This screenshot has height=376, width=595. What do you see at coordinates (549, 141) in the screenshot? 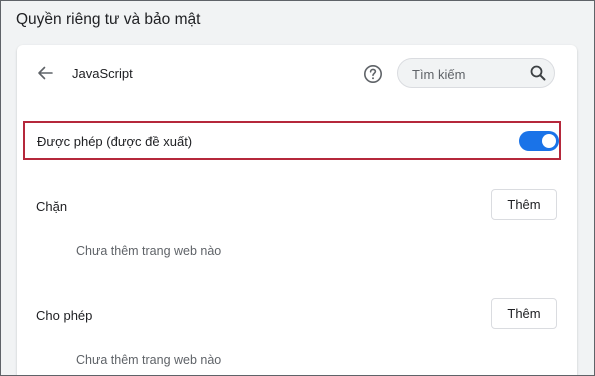
I see `toggle-knob` at bounding box center [549, 141].